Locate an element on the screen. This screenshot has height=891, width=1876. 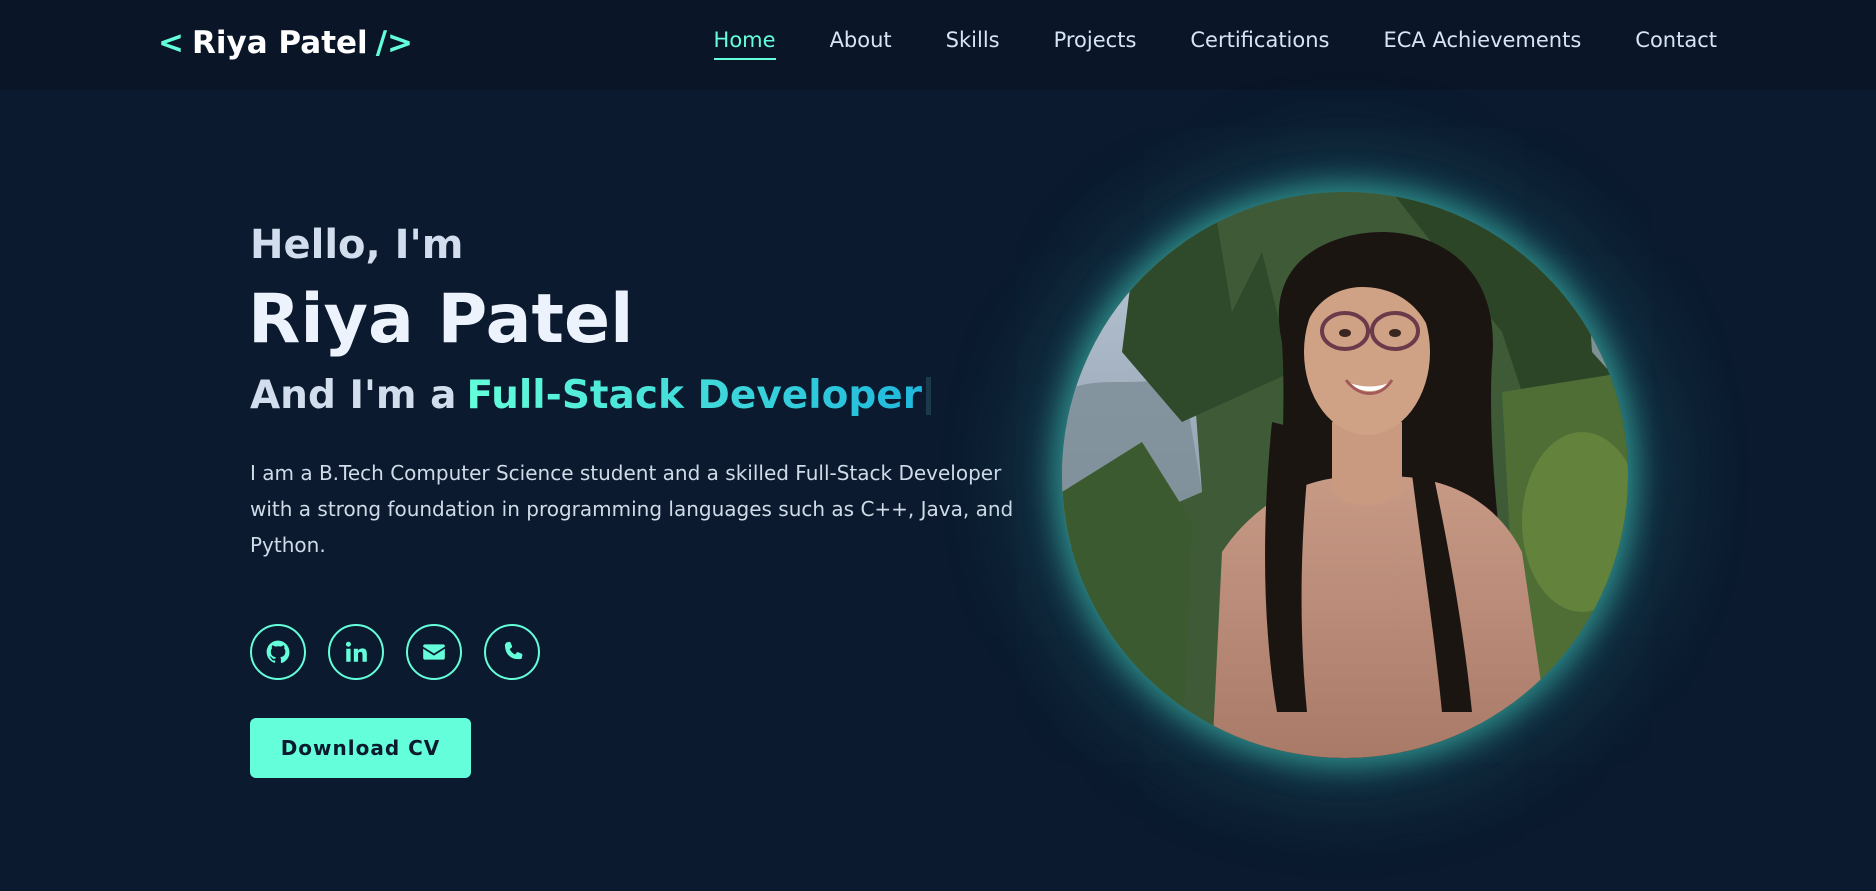
nav-item-home: Home is located at coordinates (744, 41).